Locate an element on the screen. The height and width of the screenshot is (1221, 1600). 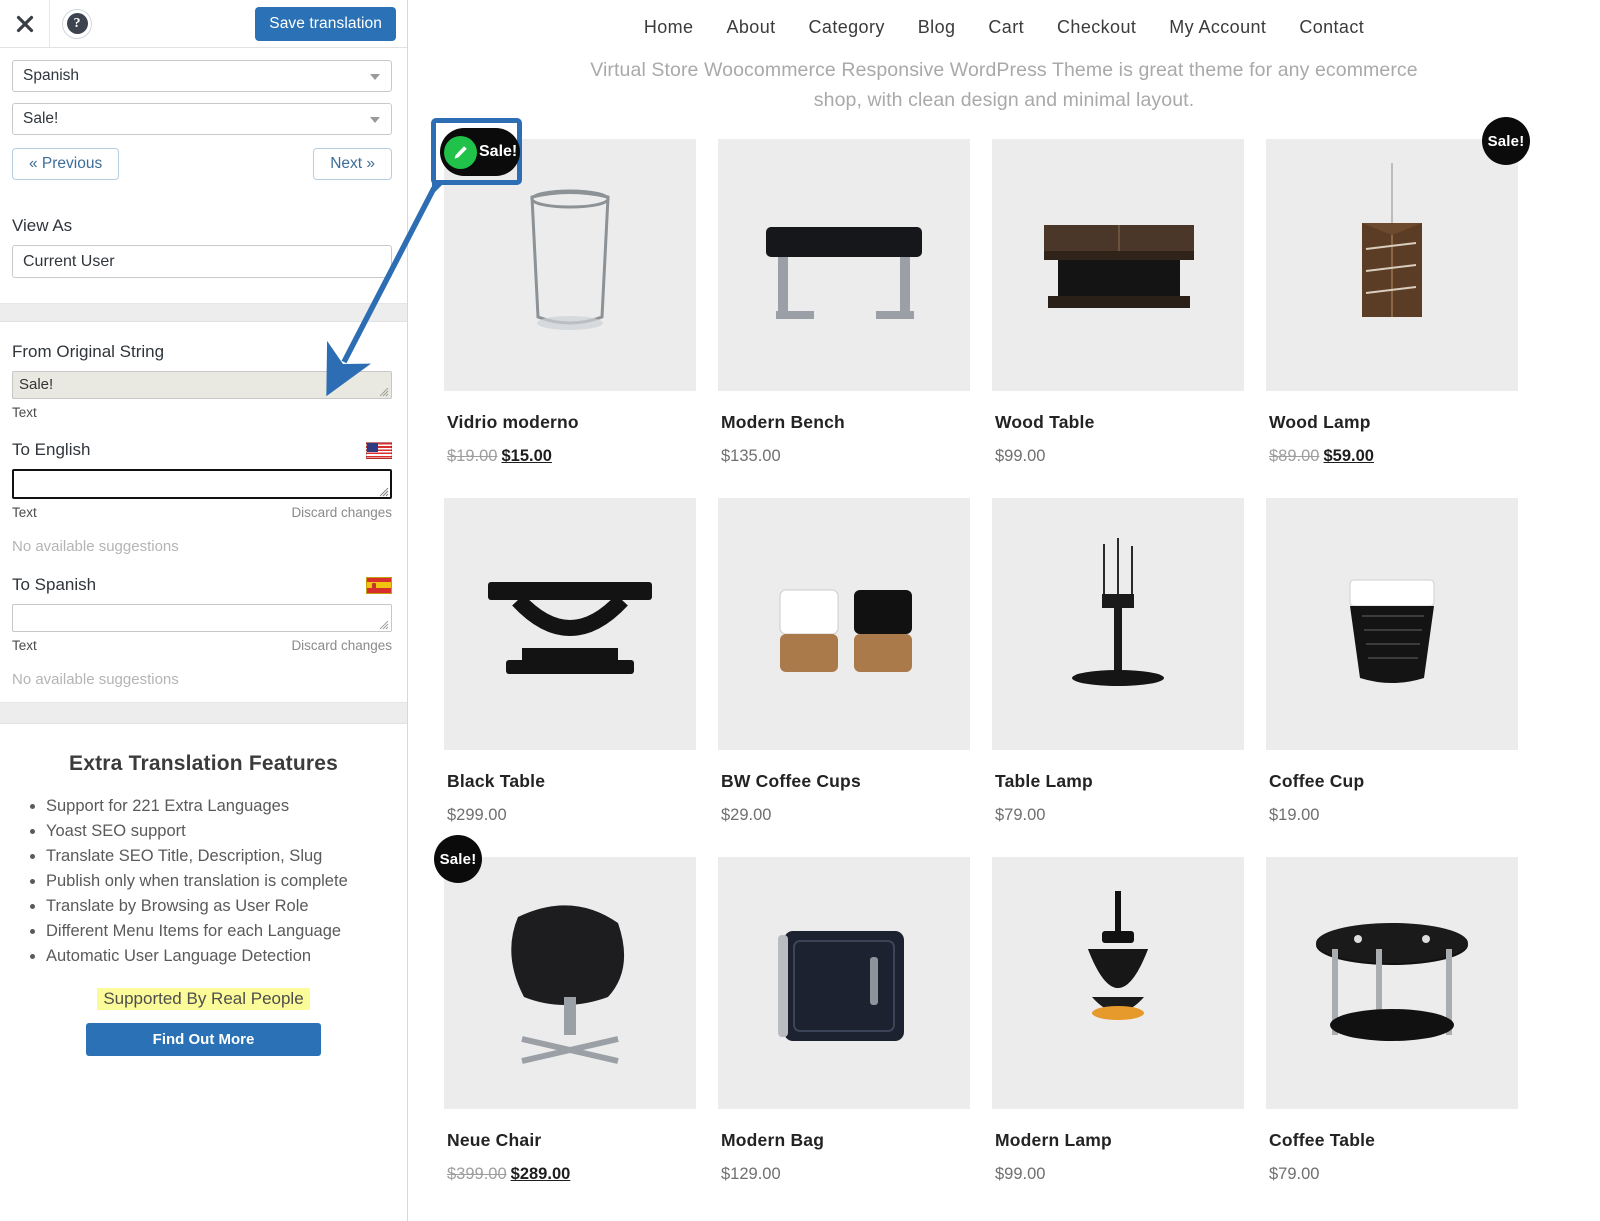
product-sale-price: $15.00 is located at coordinates (526, 456).